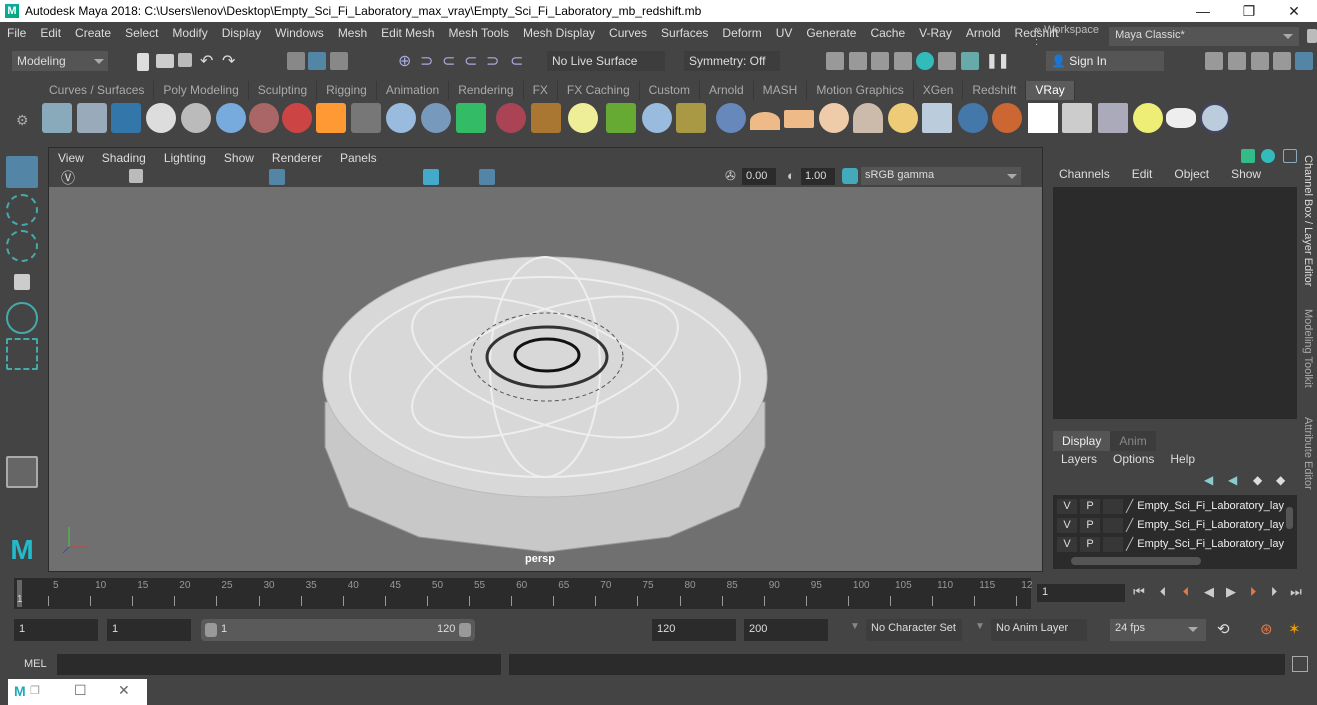  Describe the element at coordinates (283, 90) in the screenshot. I see `tab-sculpting: Sculpting` at that location.